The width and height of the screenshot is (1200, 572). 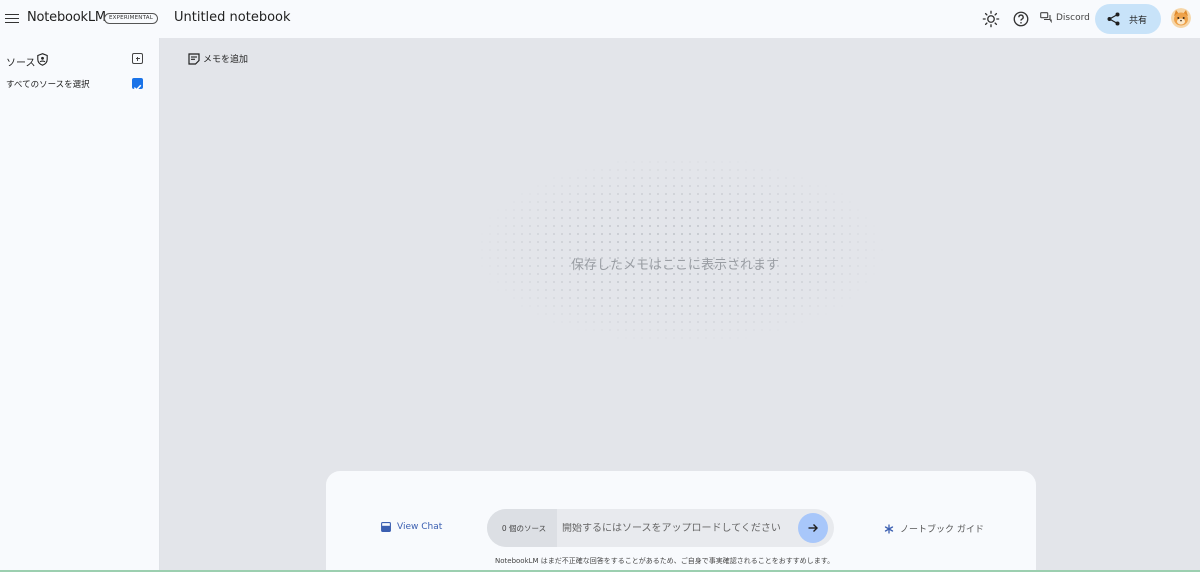 I want to click on share-icon, so click(x=1113, y=19).